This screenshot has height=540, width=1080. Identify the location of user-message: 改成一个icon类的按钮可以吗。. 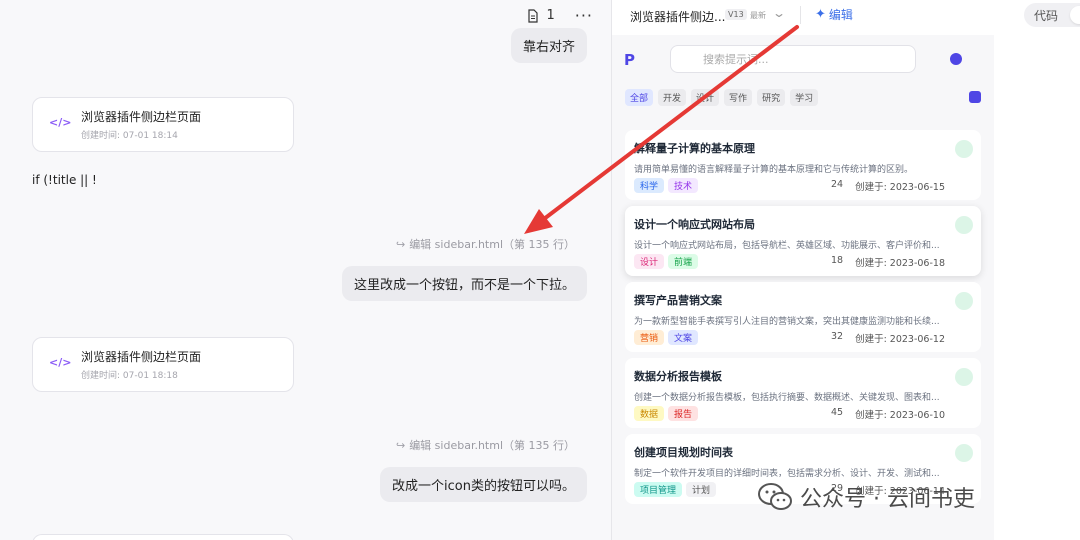
(483, 484).